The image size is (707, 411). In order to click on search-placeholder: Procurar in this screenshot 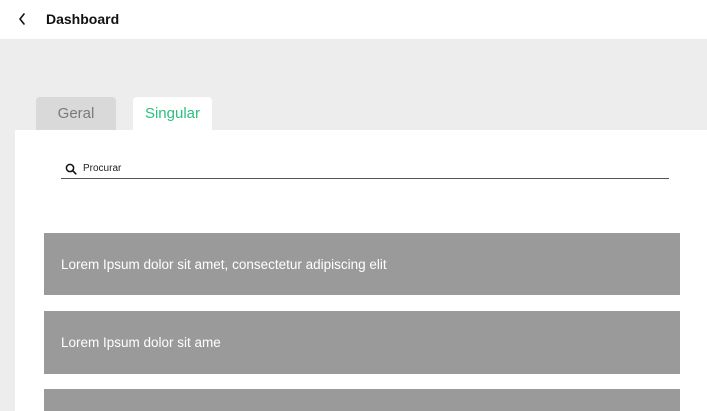, I will do `click(102, 168)`.